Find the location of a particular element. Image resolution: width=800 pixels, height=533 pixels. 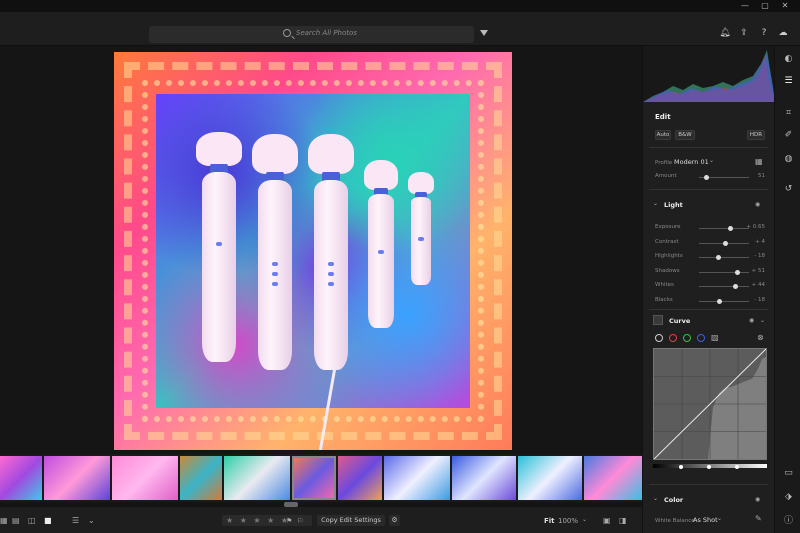

curve-icon is located at coordinates (658, 320).